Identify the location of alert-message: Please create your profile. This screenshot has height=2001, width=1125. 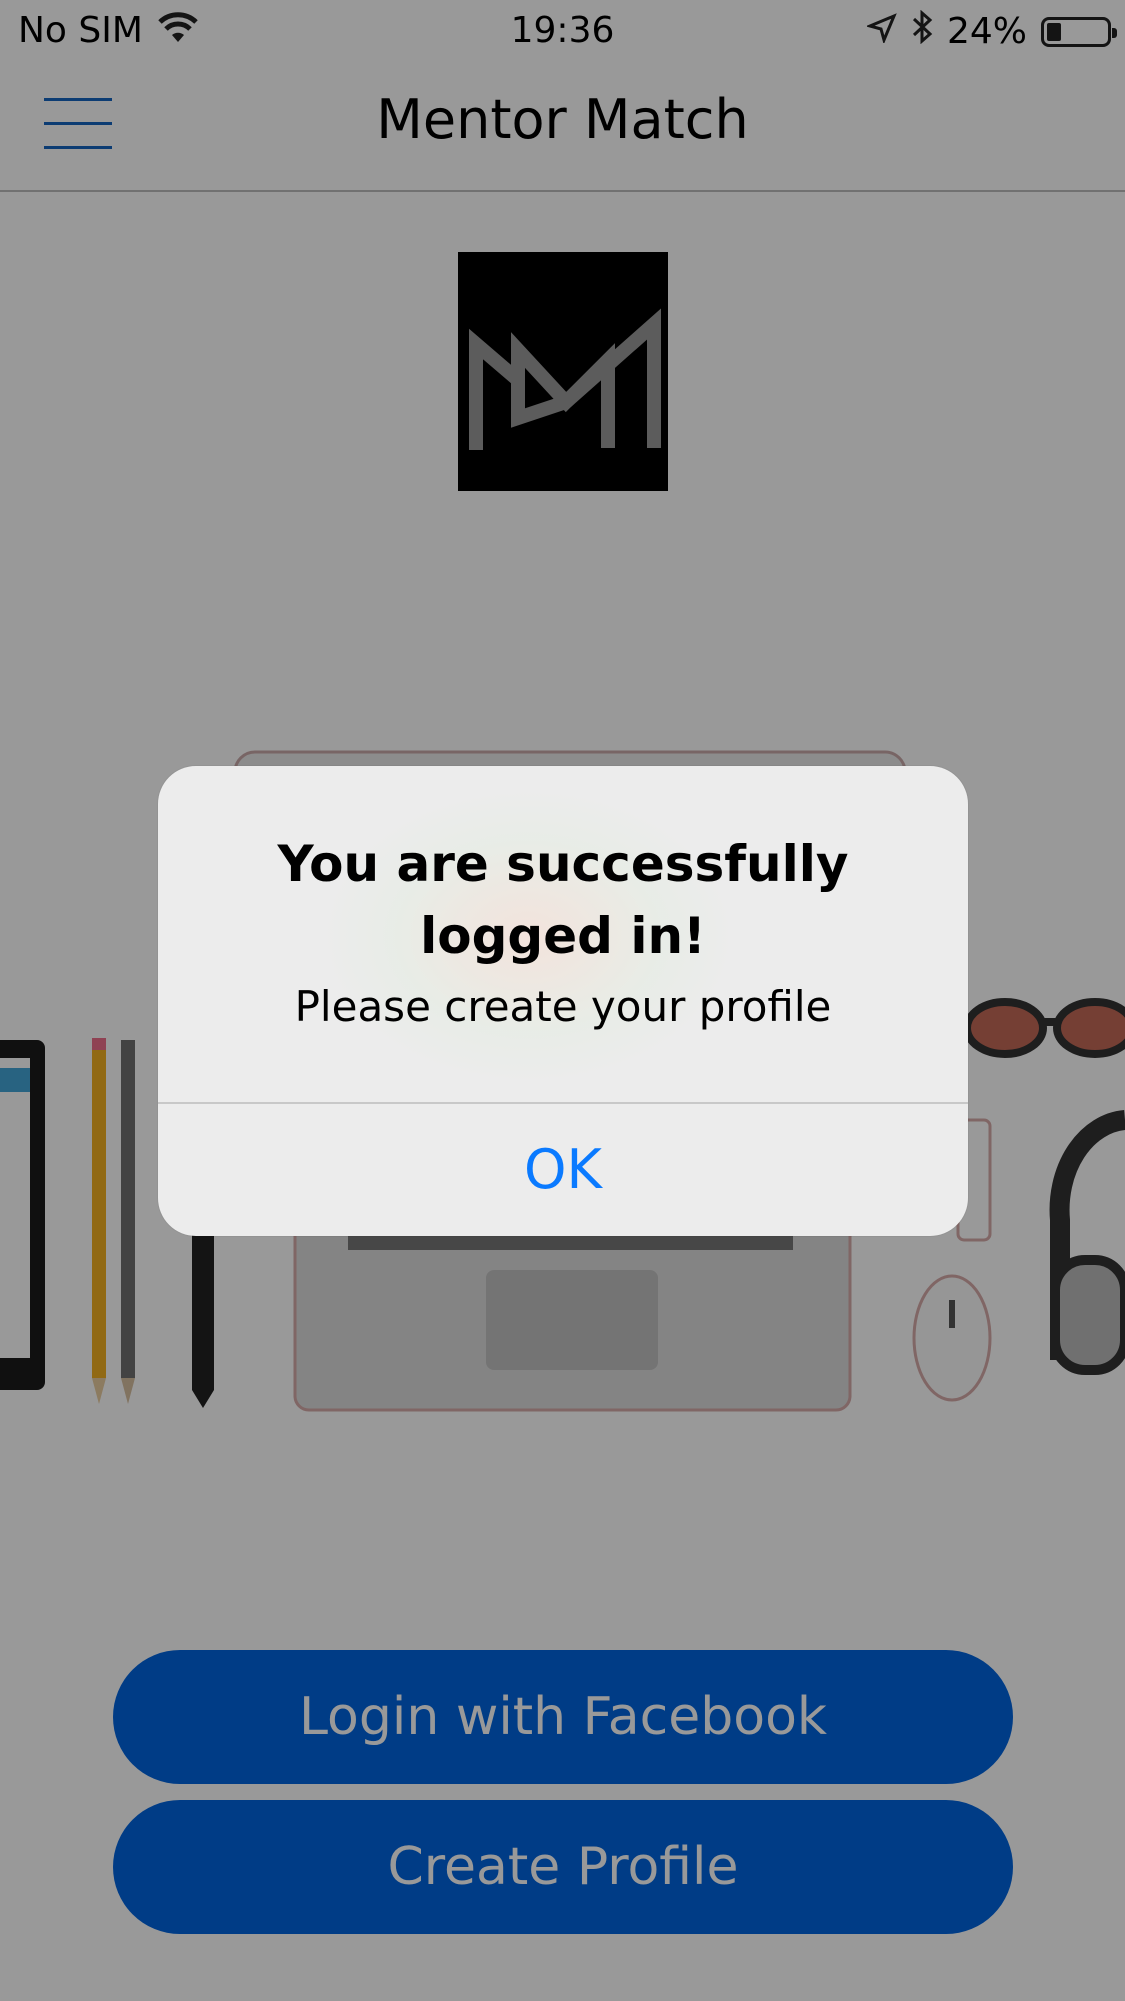
(563, 1006).